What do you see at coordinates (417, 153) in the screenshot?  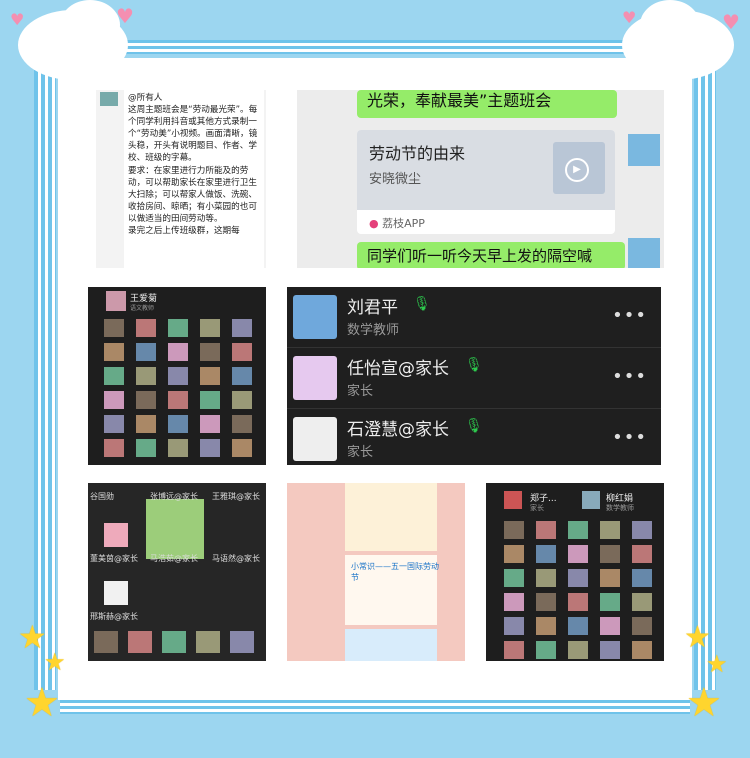 I see `card-title: 劳动节的由来` at bounding box center [417, 153].